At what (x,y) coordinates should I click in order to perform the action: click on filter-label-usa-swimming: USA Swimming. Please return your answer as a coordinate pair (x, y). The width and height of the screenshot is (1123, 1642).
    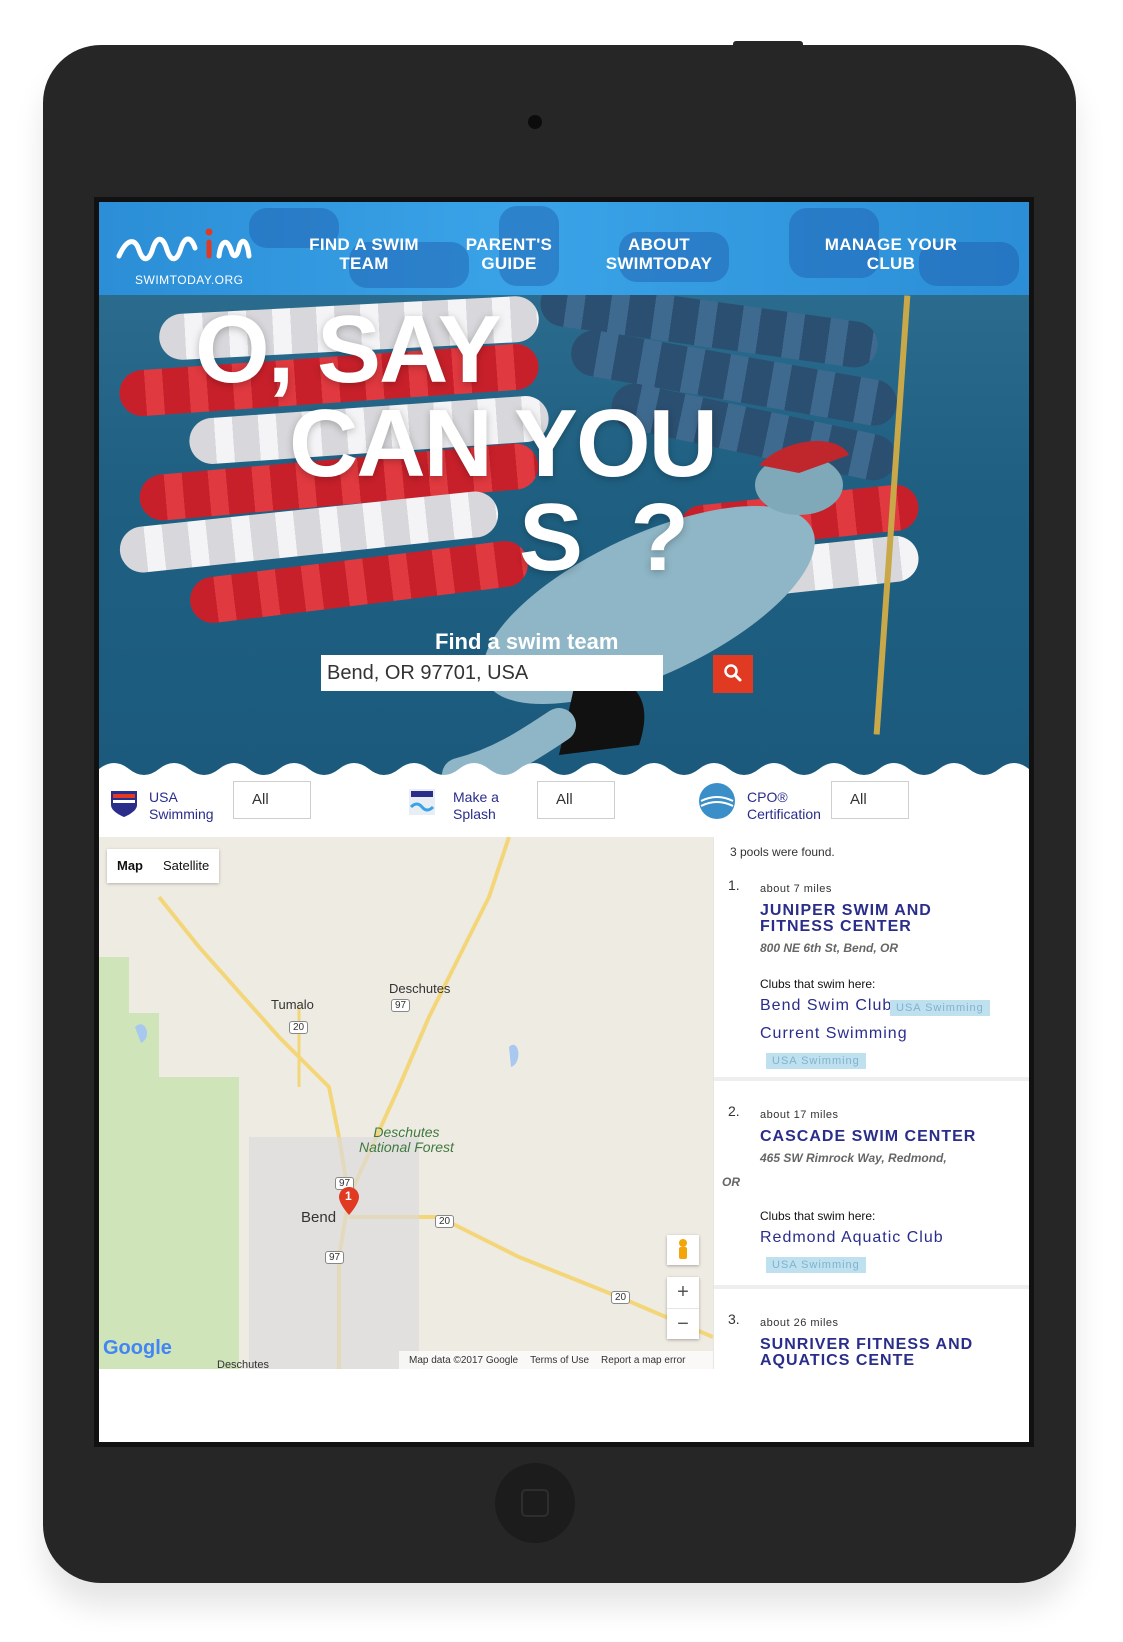
    Looking at the image, I should click on (181, 805).